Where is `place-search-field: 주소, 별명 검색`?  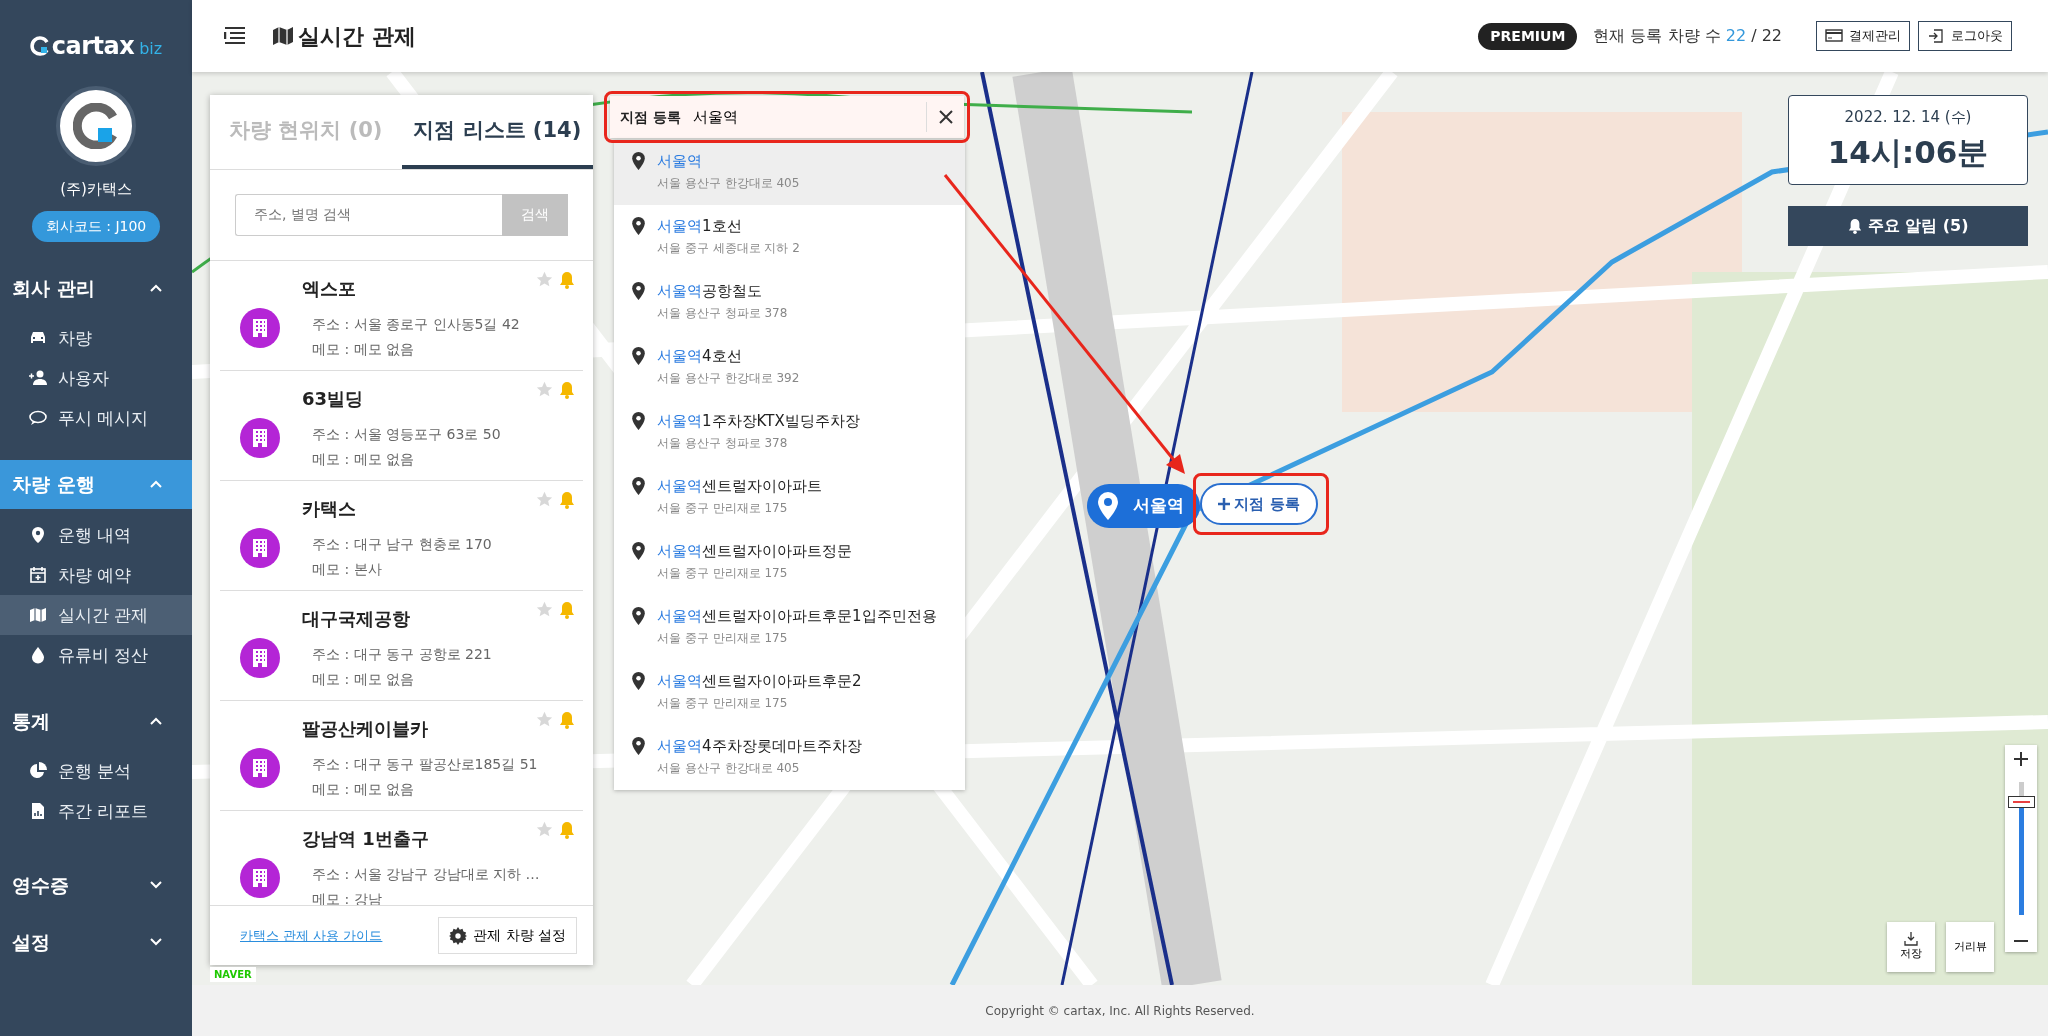
place-search-field: 주소, 별명 검색 is located at coordinates (368, 214).